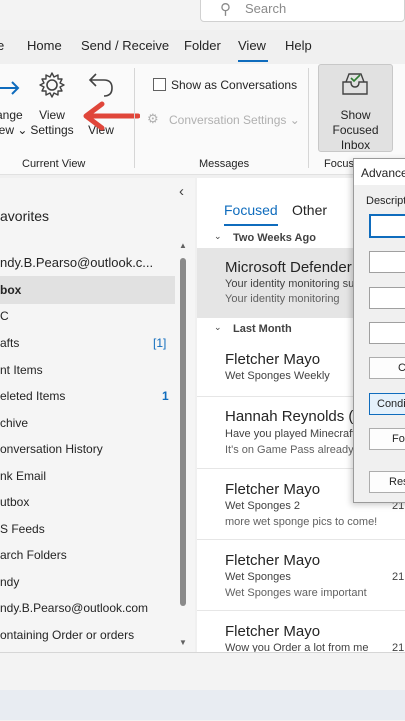 The image size is (405, 721). I want to click on folder-search-folders: arch Folders, so click(33, 555).